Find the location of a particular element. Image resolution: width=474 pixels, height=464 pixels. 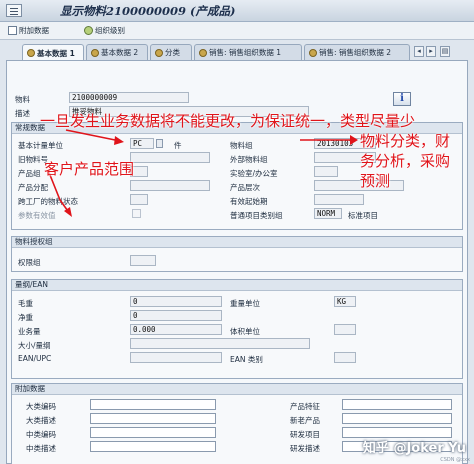

window-title: 显示物料2100000009 (产成品) is located at coordinates (148, 11).